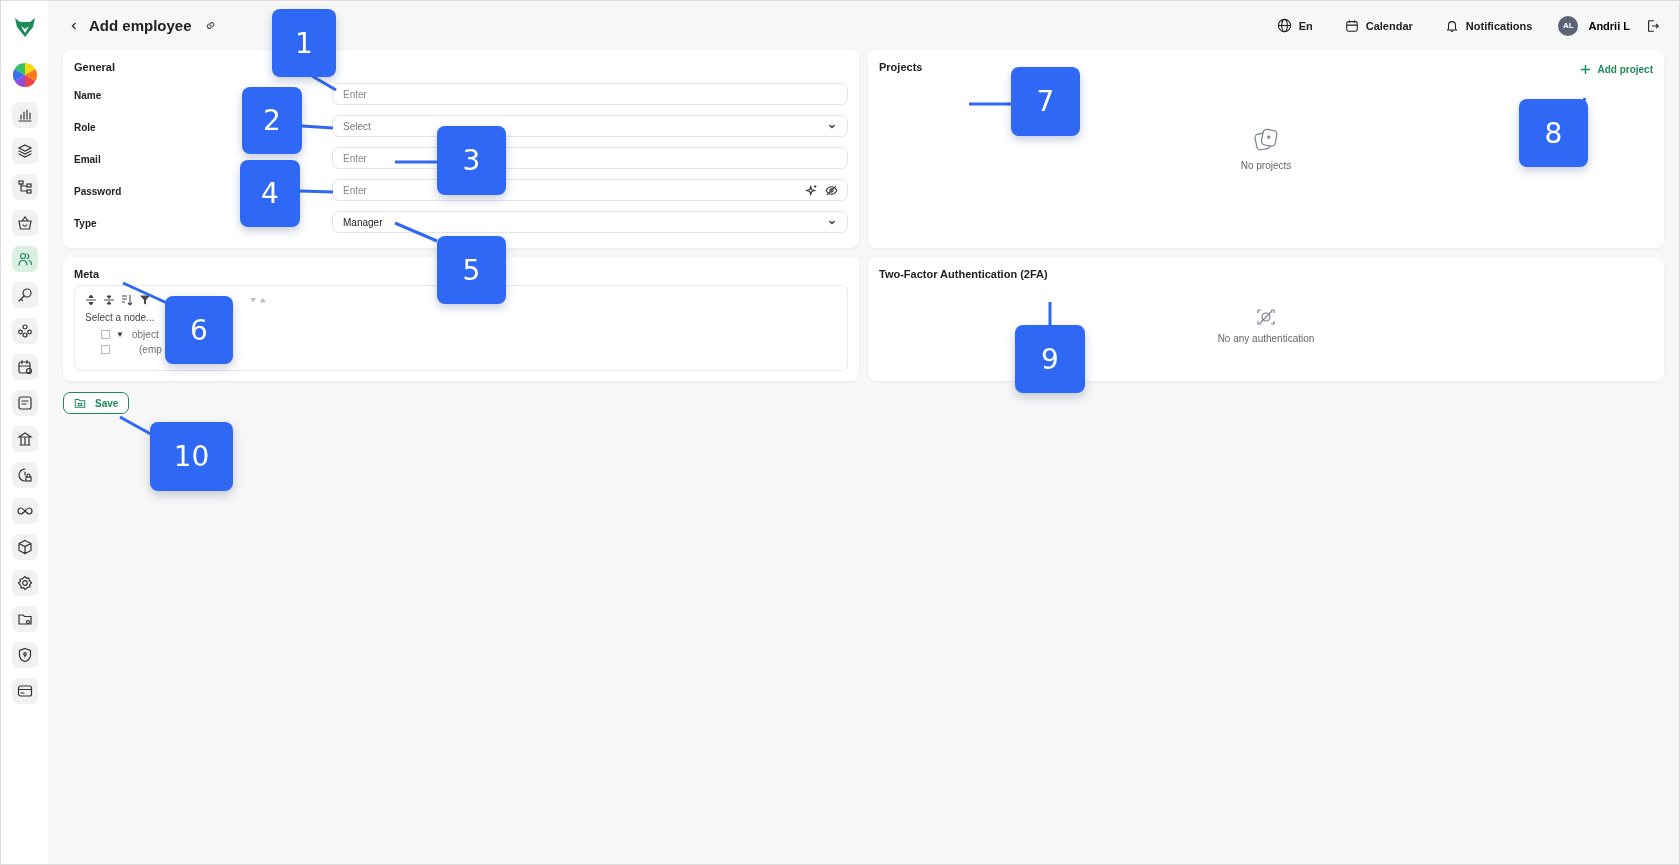 The width and height of the screenshot is (1680, 865). I want to click on card-icon, so click(24, 691).